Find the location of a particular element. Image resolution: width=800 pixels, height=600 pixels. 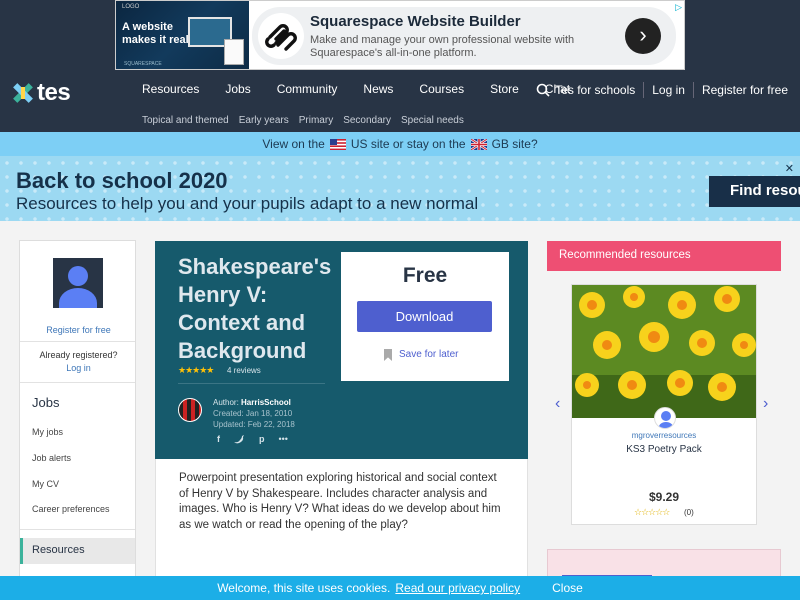

recommended-author-link: mgroverresources is located at coordinates (664, 435).